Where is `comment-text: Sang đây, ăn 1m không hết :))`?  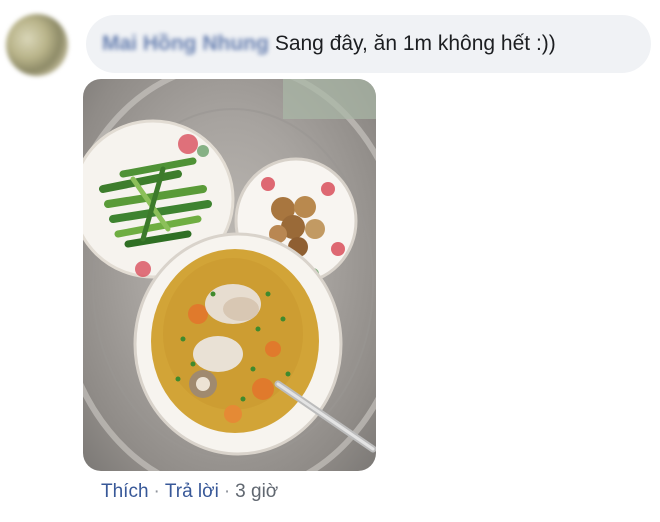
comment-text: Sang đây, ăn 1m không hết :)) is located at coordinates (415, 43).